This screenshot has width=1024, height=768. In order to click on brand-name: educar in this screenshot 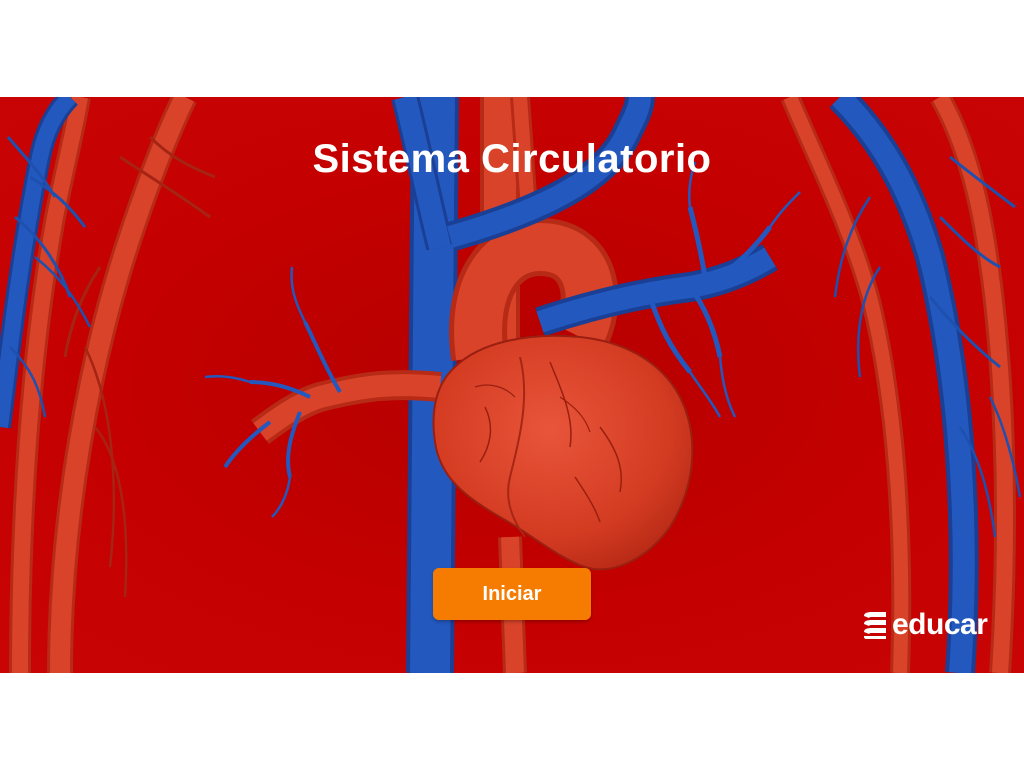, I will do `click(940, 624)`.